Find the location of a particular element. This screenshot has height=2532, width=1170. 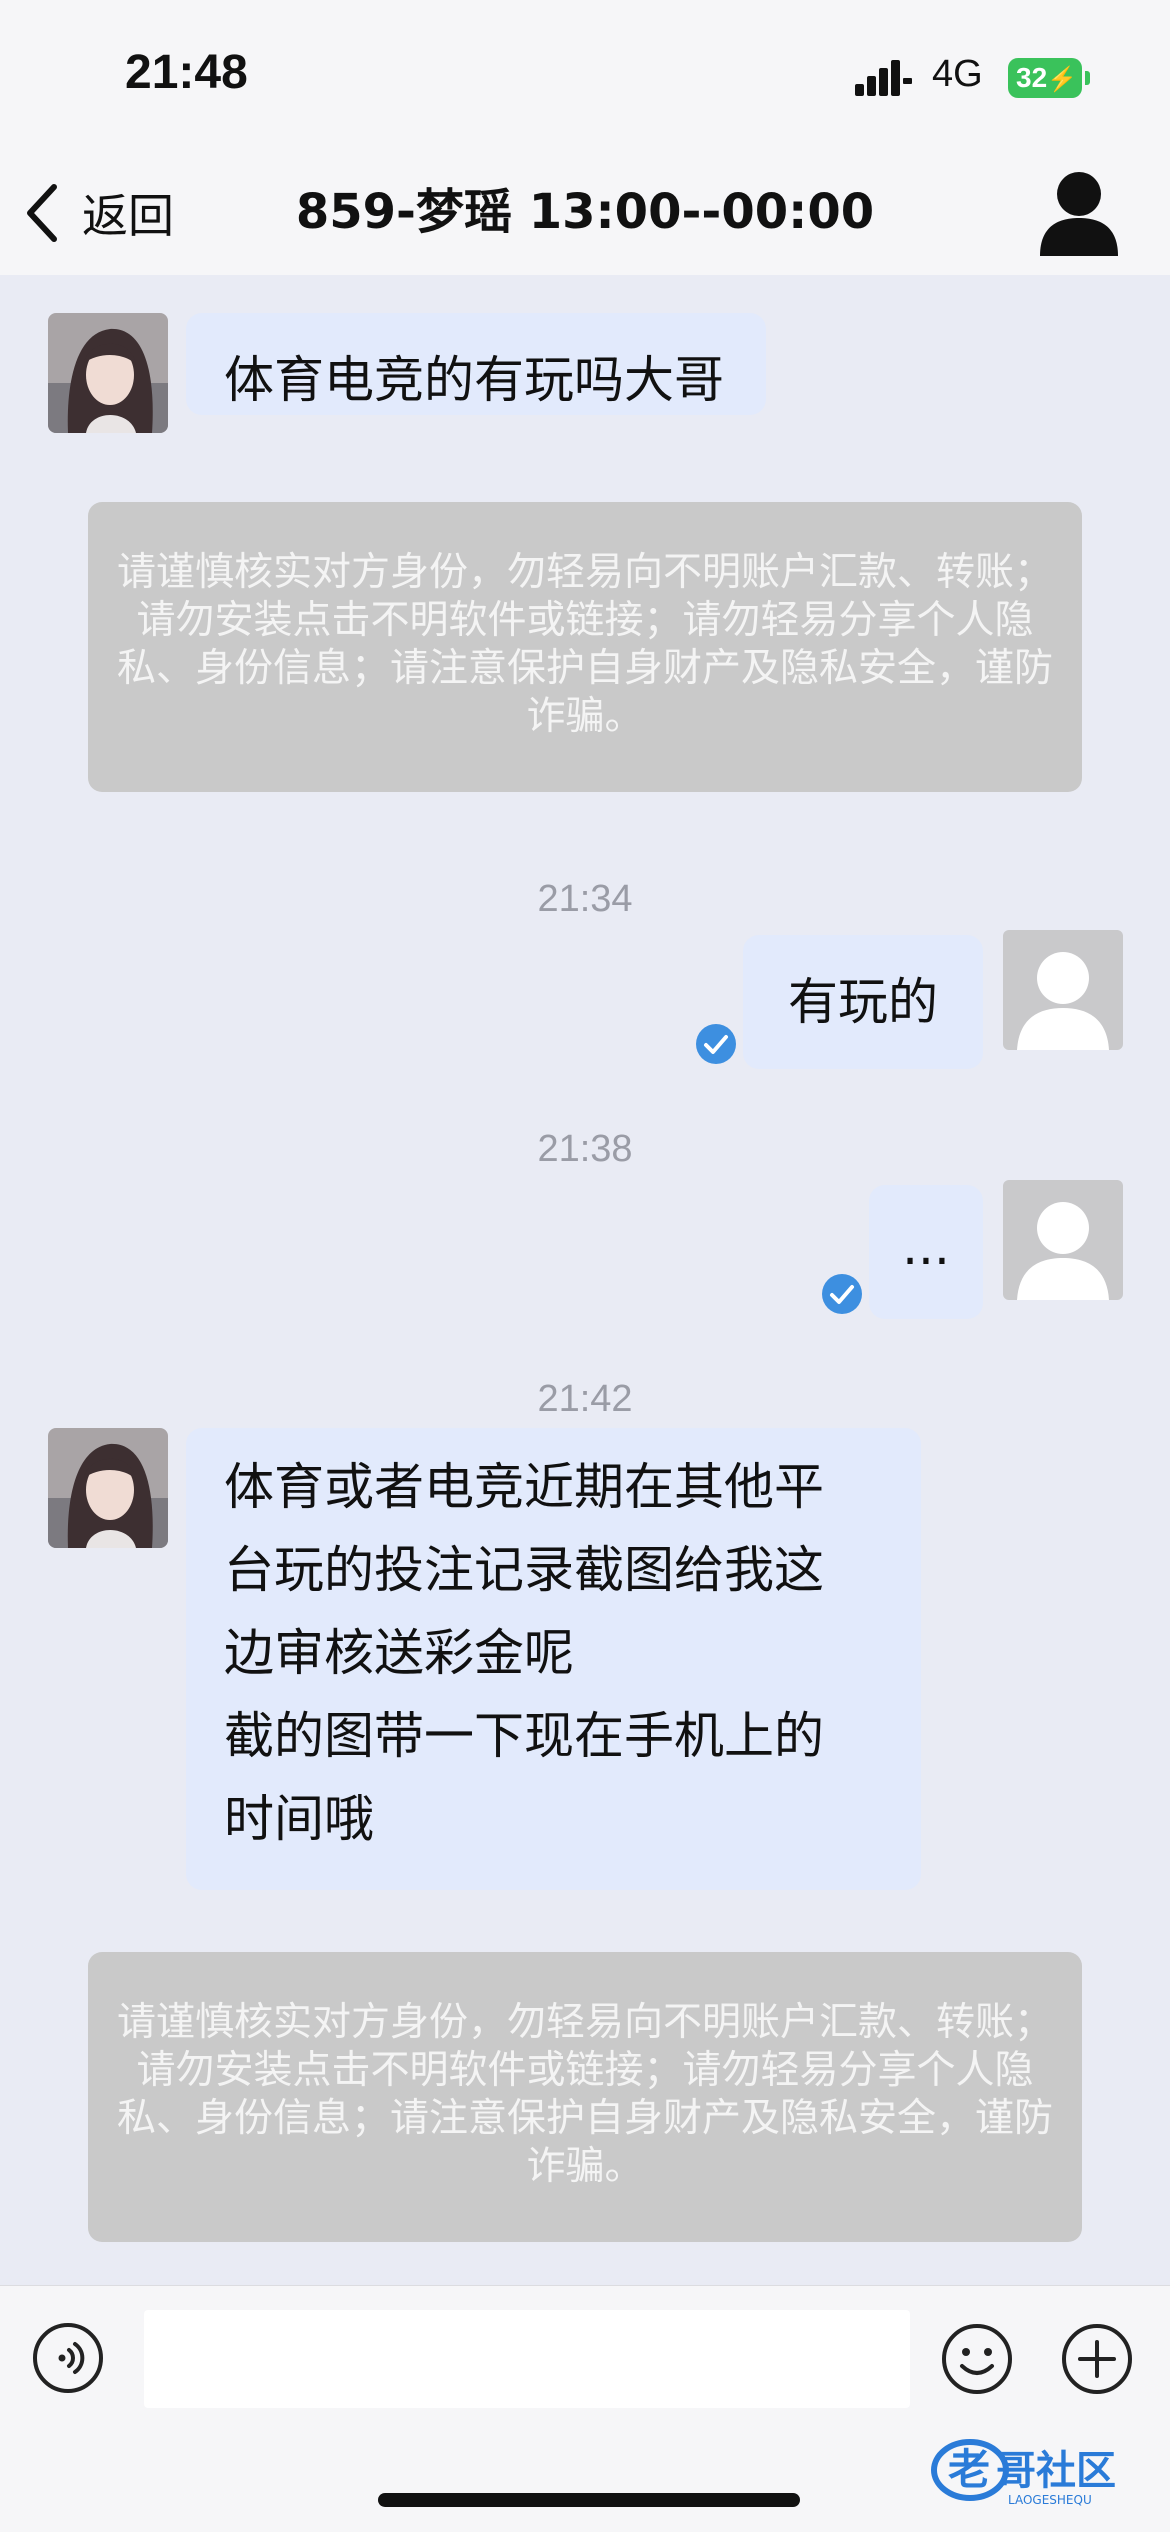

network-type: 4G is located at coordinates (957, 74).